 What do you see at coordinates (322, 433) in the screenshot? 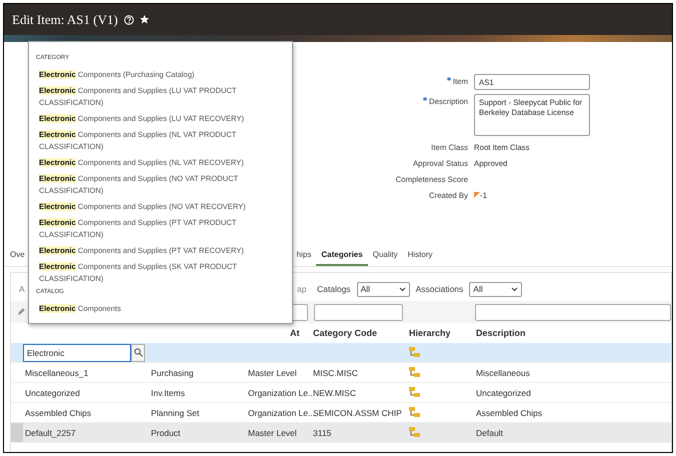
I see `table-cell-text: 3115` at bounding box center [322, 433].